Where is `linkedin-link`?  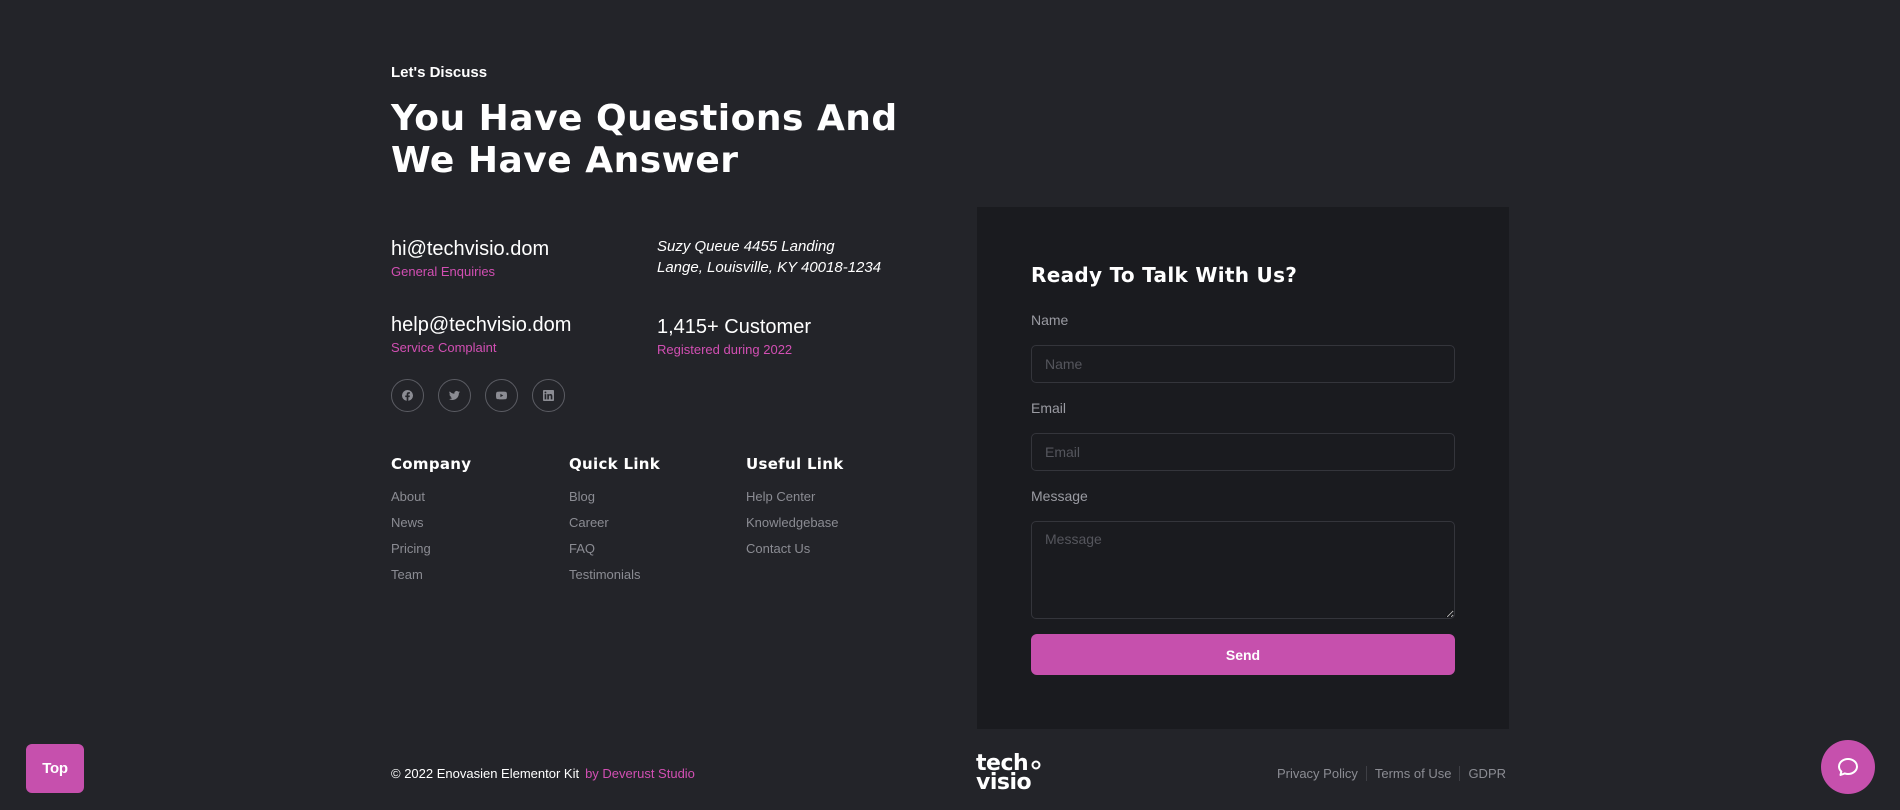
linkedin-link is located at coordinates (548, 395).